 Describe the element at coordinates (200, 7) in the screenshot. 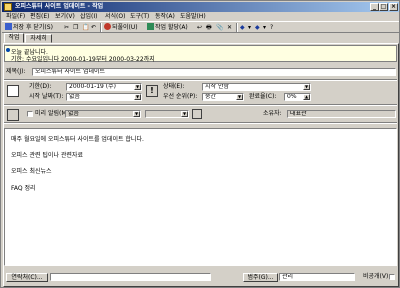

I see `title-bar: 오피스튜터 사이트 업데이트 - 작업 _ □ ×` at that location.